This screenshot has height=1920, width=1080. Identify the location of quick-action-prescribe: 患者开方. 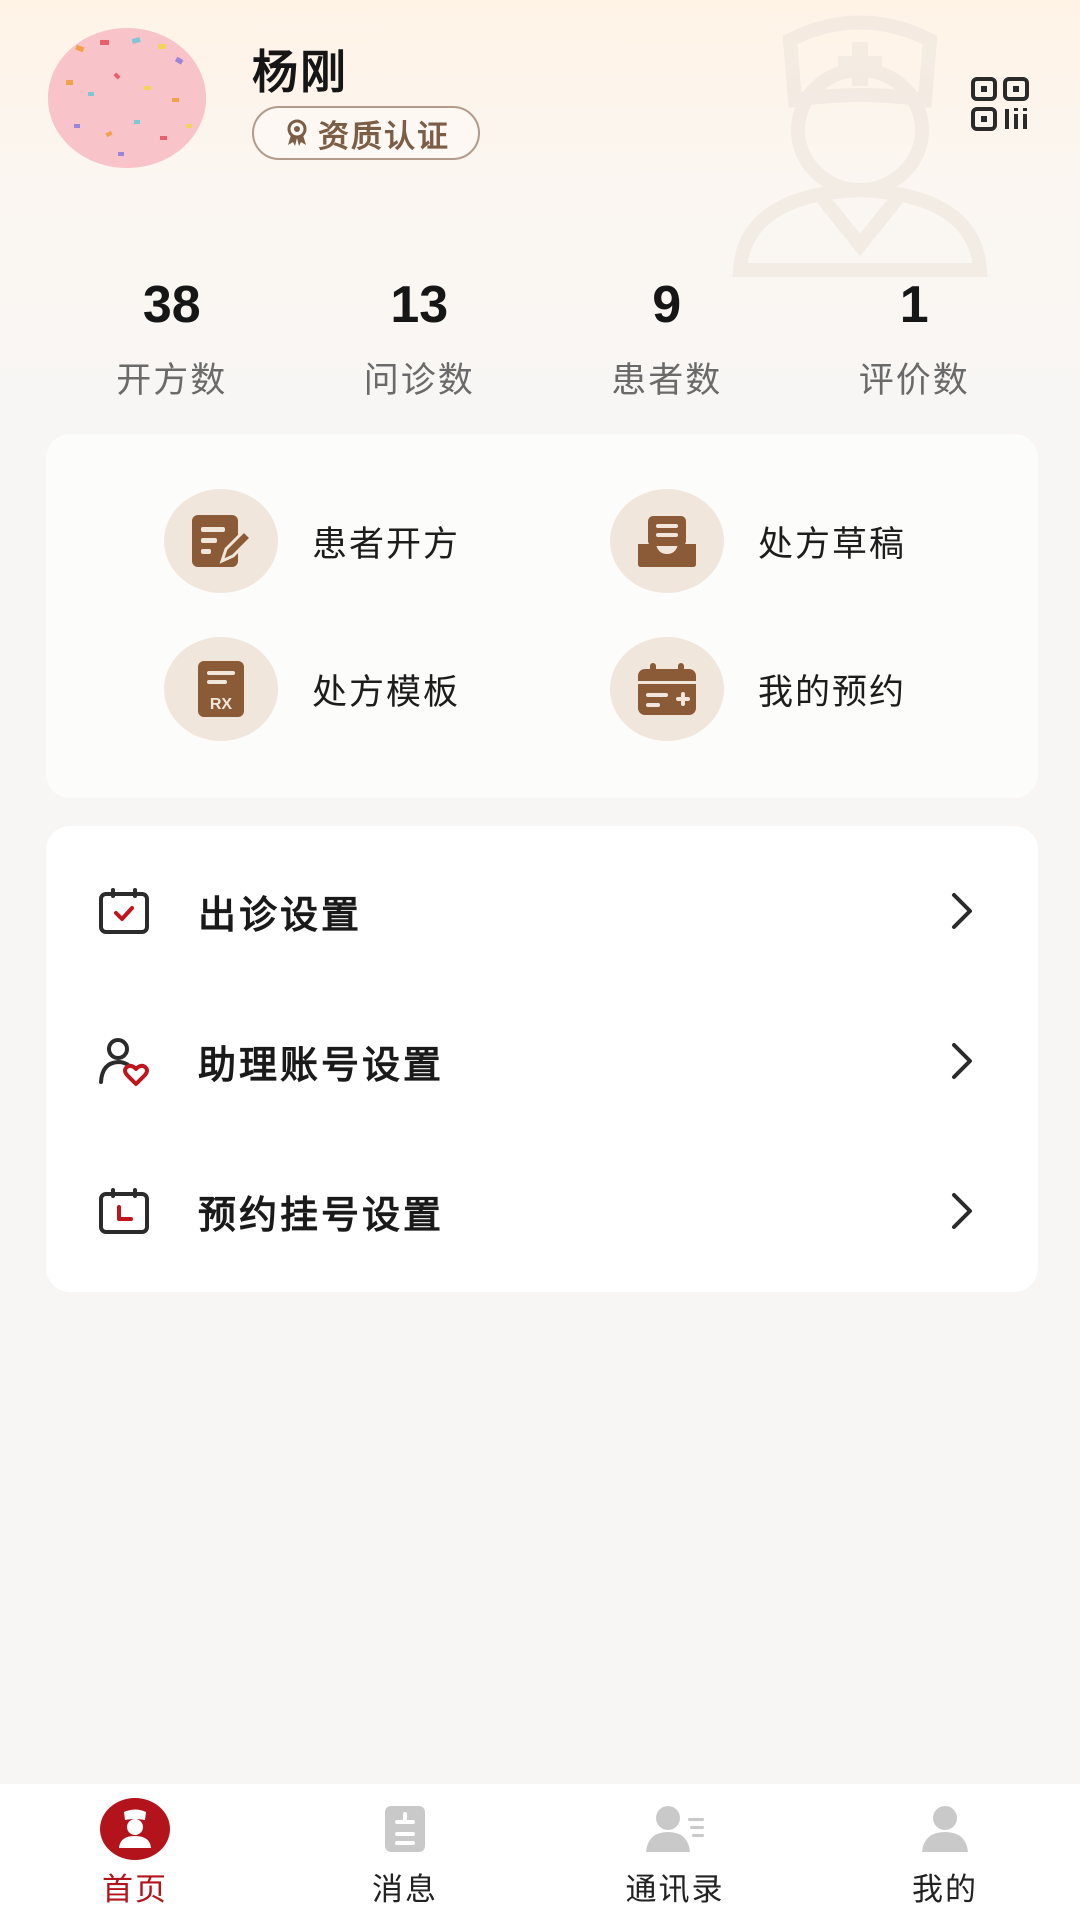
(312, 541).